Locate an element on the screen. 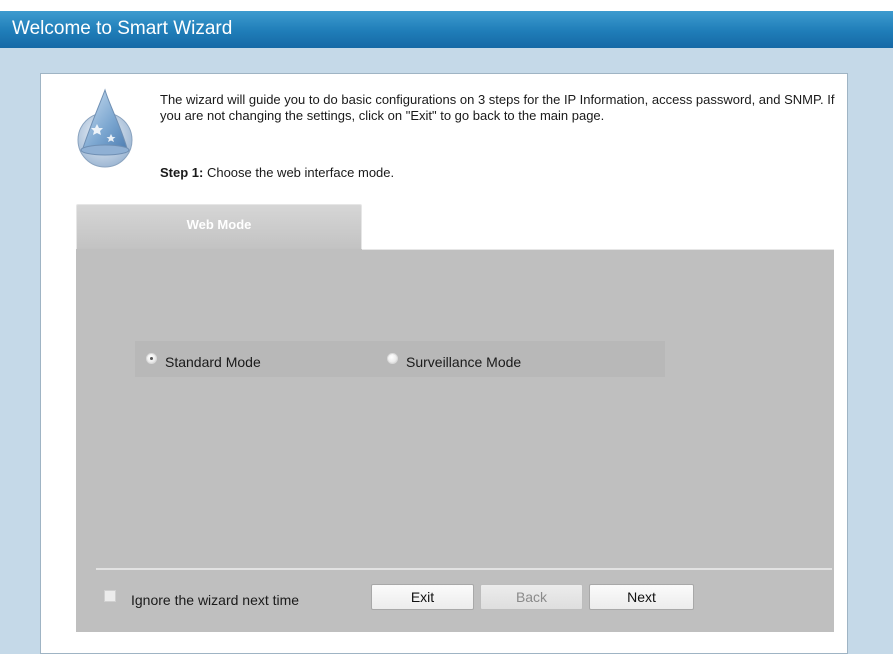 Image resolution: width=893 pixels, height=654 pixels. radio-selected-dot is located at coordinates (151, 358).